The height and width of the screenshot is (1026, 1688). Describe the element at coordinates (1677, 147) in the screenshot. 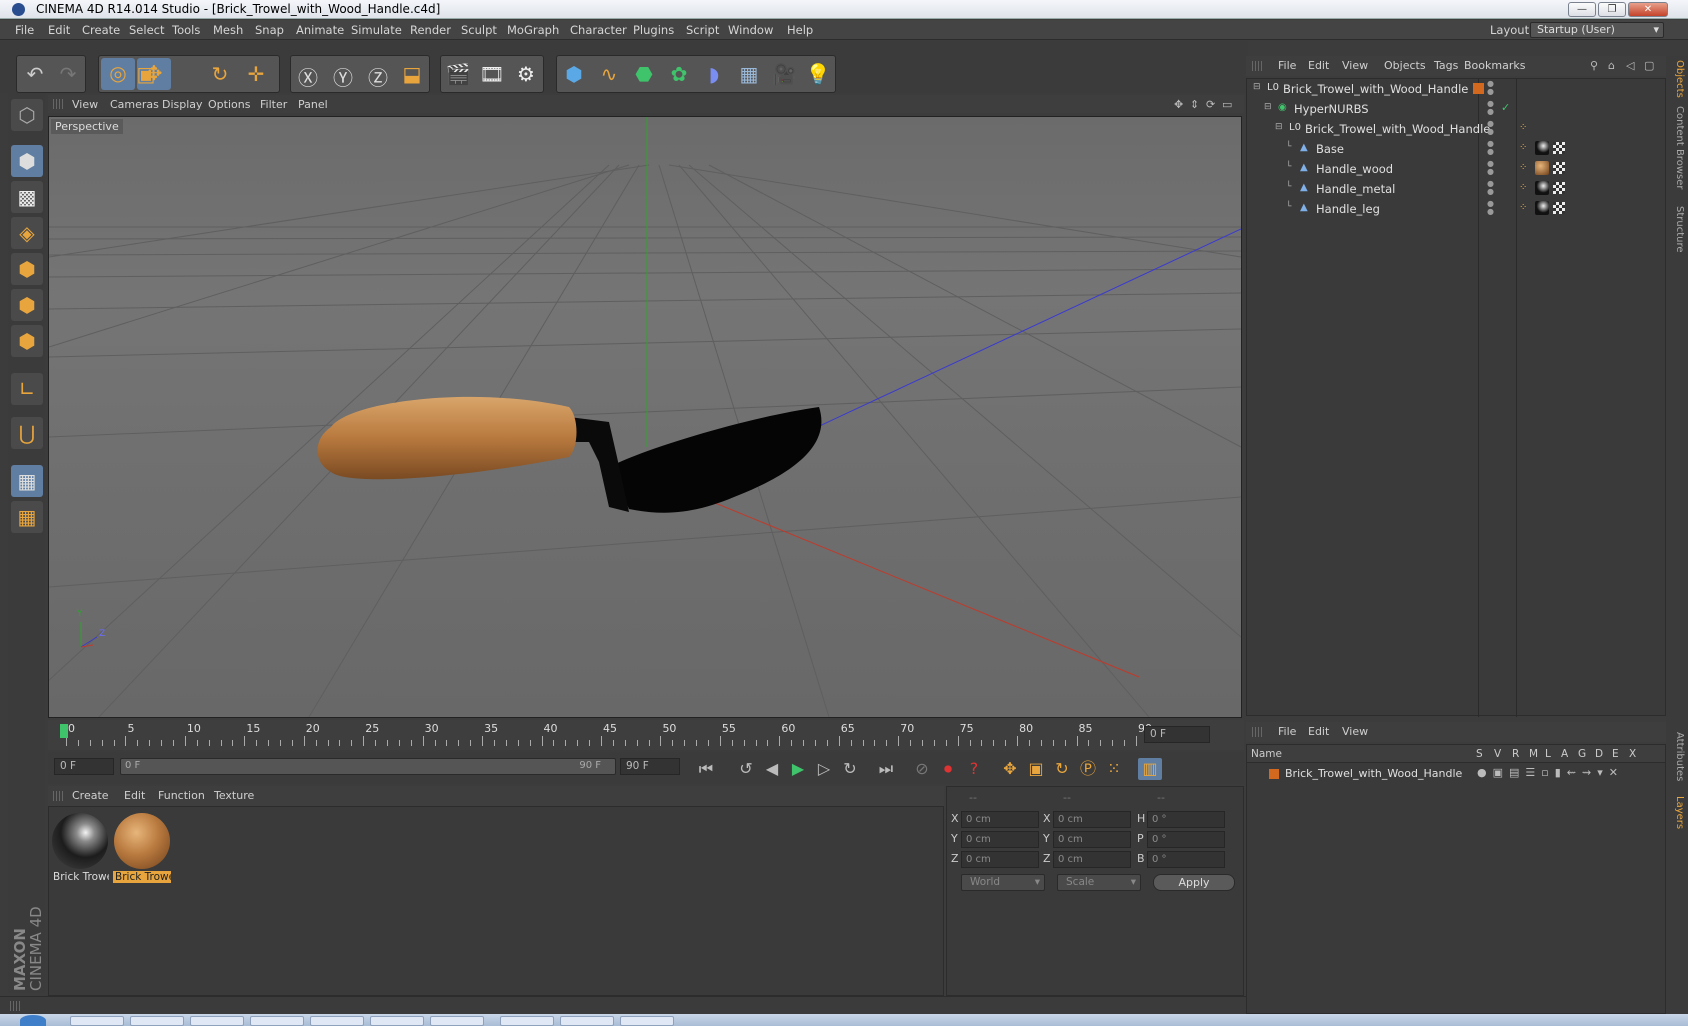

I see `tab-content-browser: Content Browser` at that location.